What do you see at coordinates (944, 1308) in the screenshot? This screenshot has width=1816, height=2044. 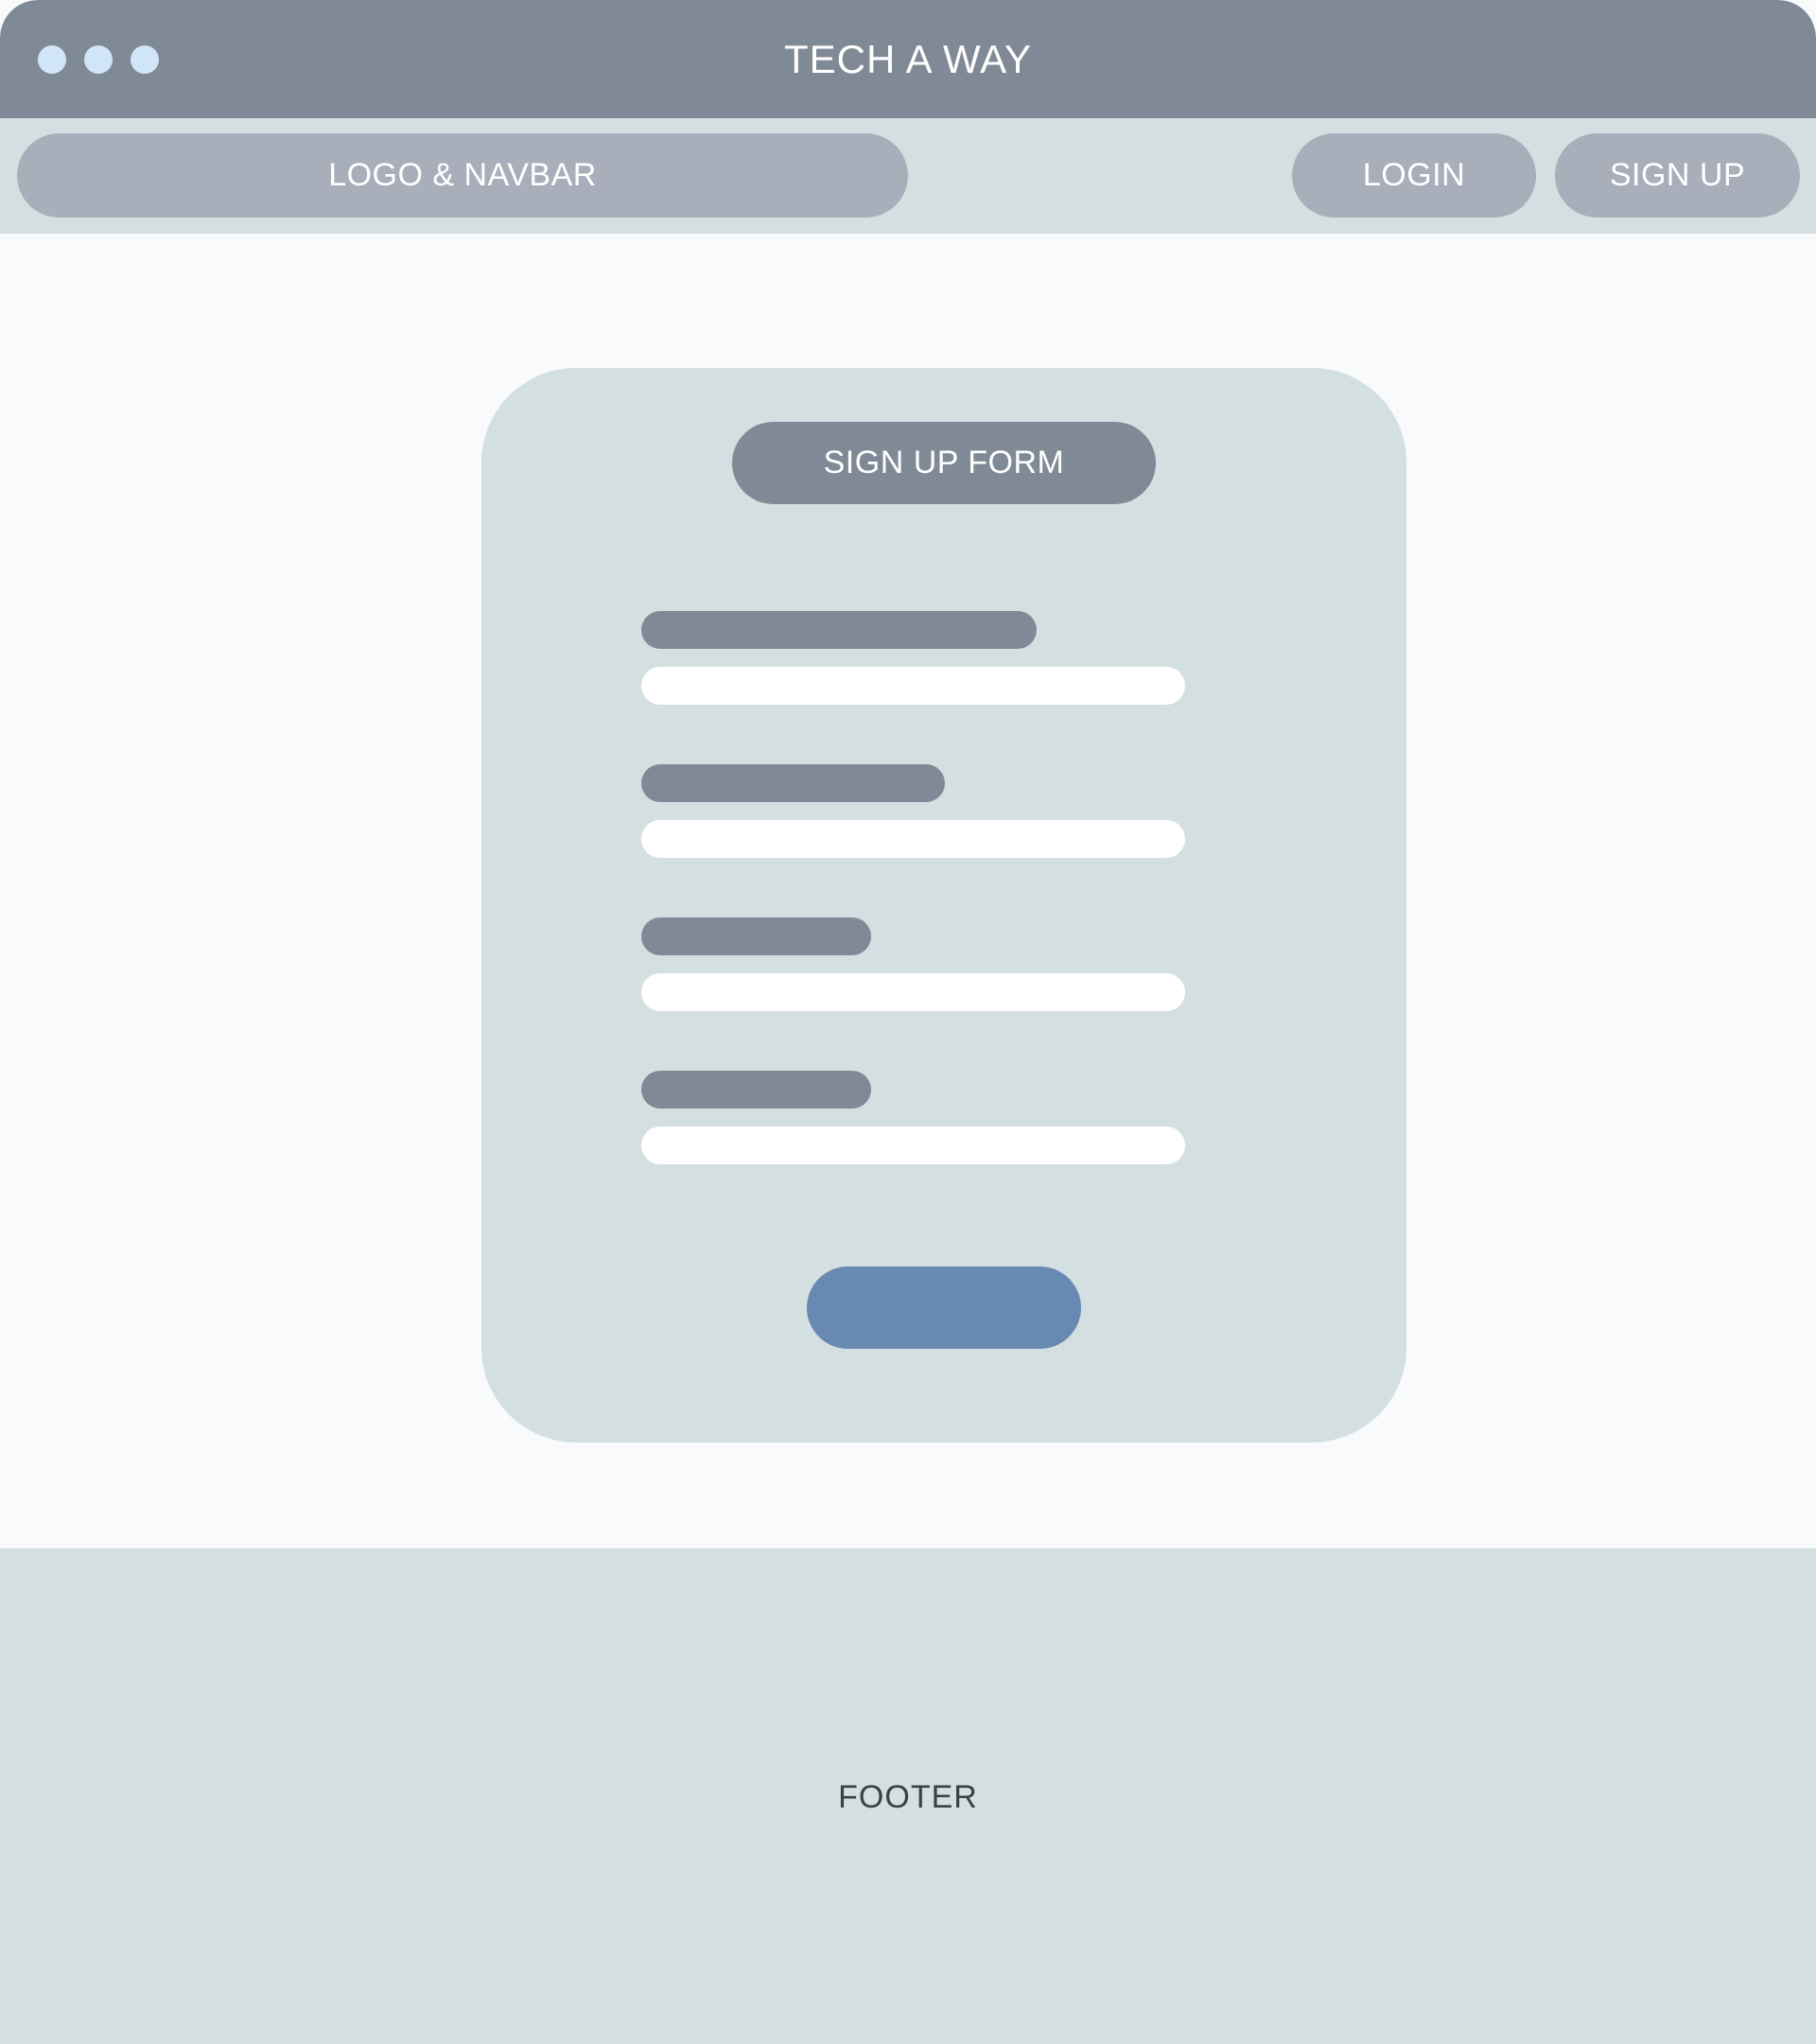 I see `submit-button` at bounding box center [944, 1308].